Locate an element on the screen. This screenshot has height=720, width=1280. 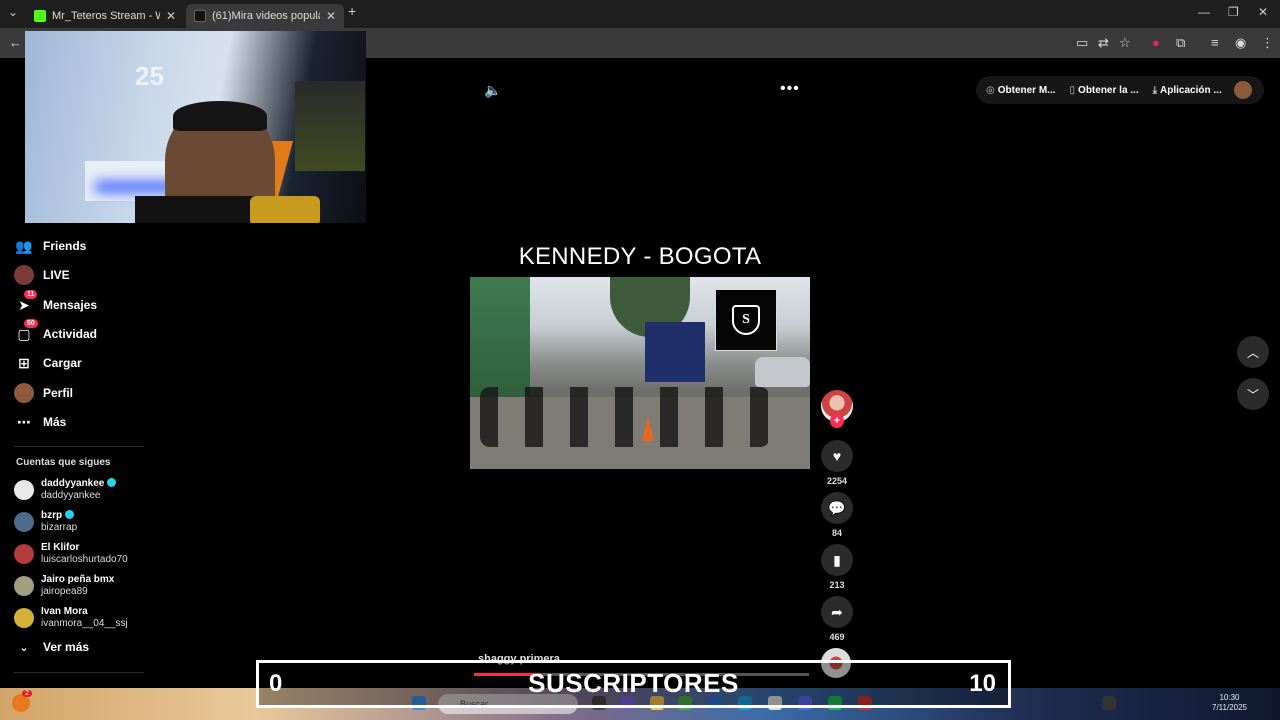
new-tab-button: + is located at coordinates (352, 11).